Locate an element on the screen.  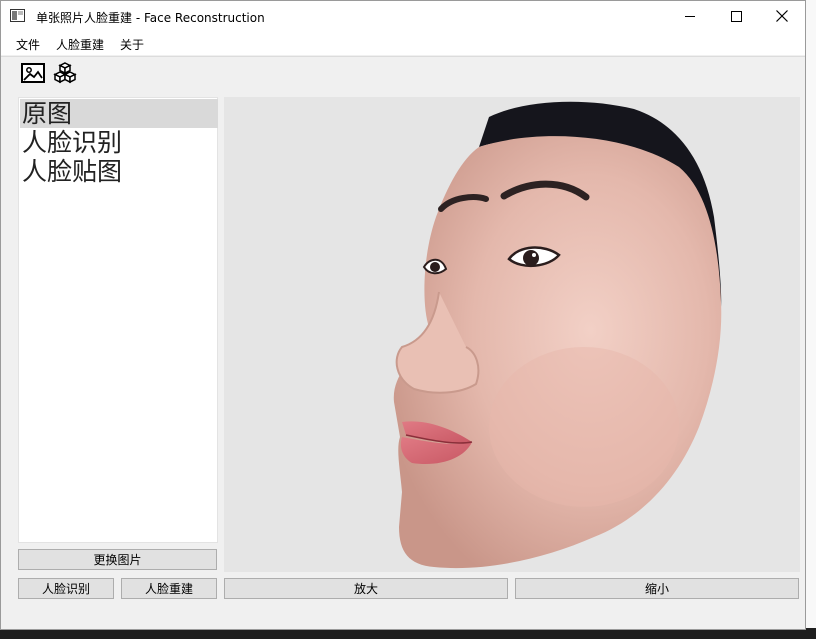
cubes-icon is located at coordinates (65, 73).